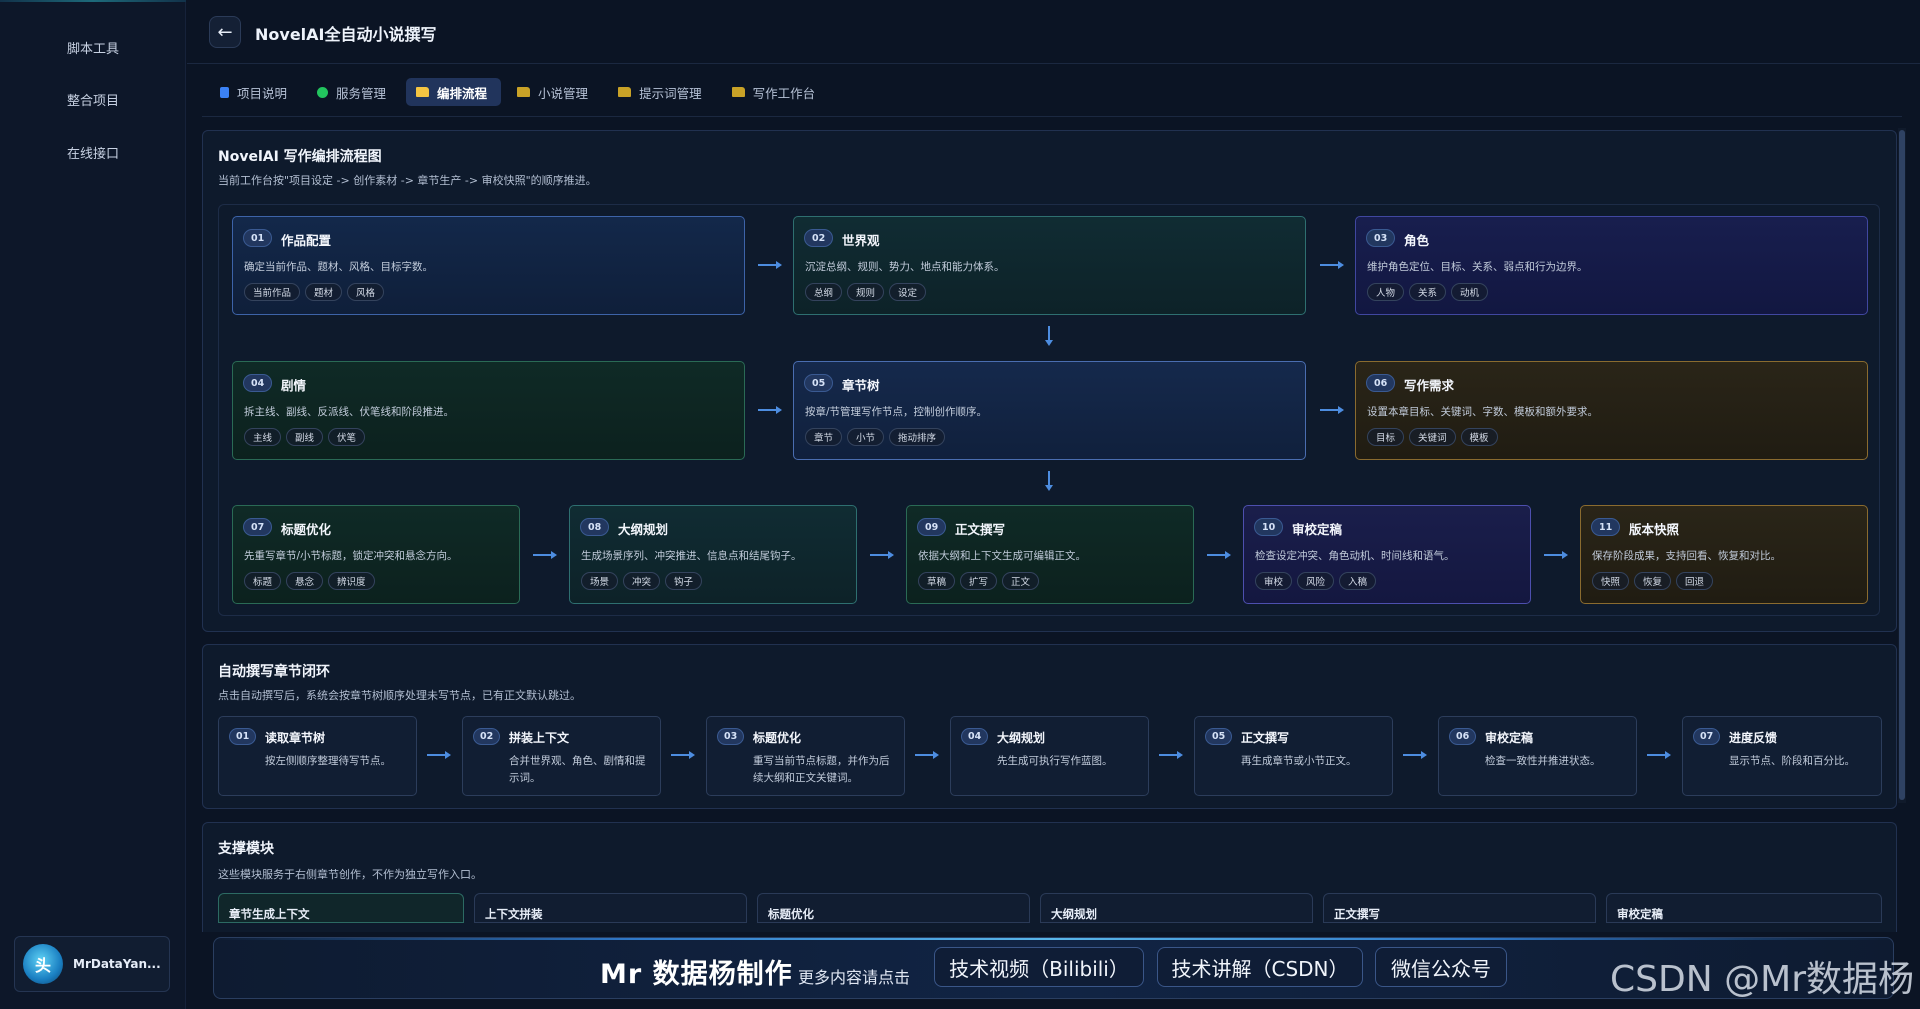  What do you see at coordinates (561, 756) in the screenshot?
I see `loop-step-02: 02 拼装上下文 合并世界观、角色、剧情和提示词。` at bounding box center [561, 756].